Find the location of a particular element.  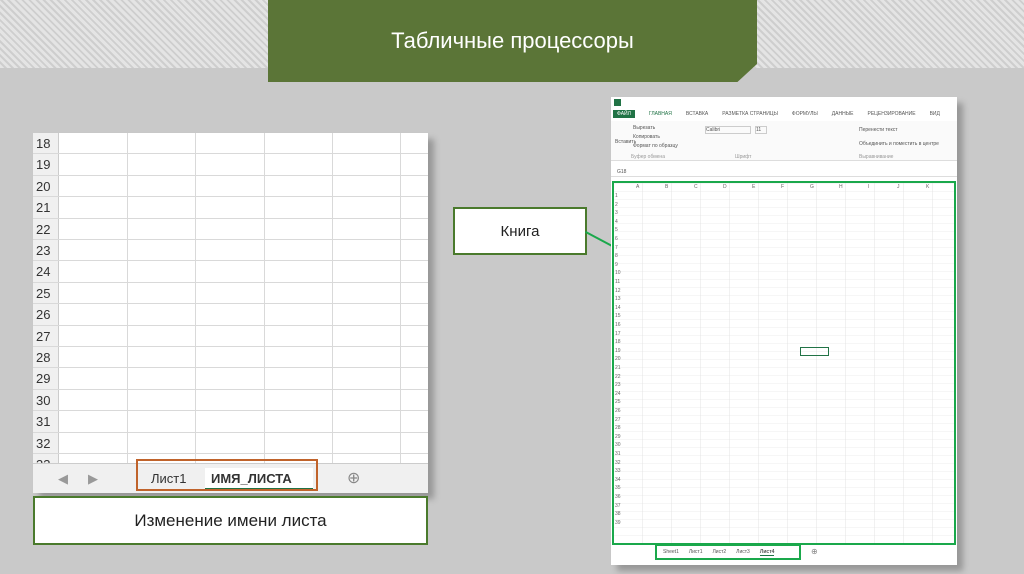

row-number: 6 is located at coordinates (616, 239).